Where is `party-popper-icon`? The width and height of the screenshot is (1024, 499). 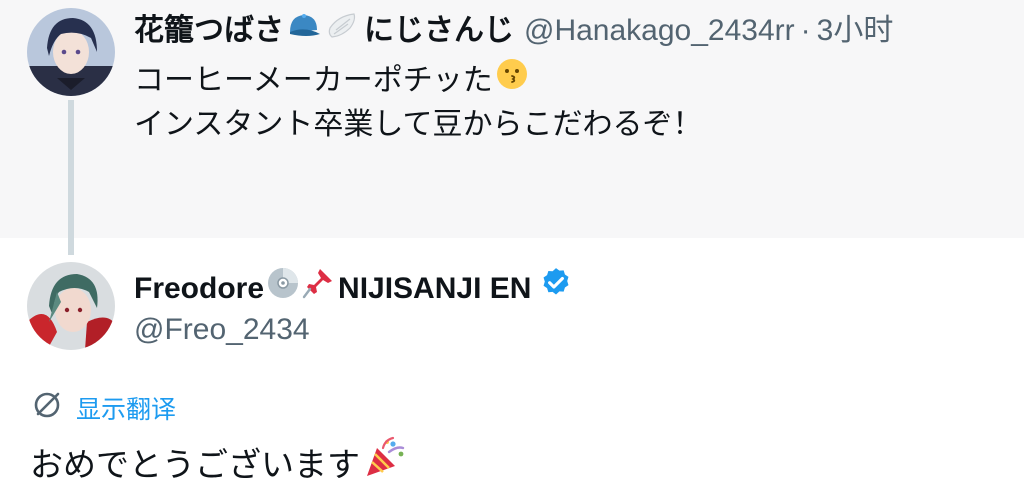 party-popper-icon is located at coordinates (385, 464).